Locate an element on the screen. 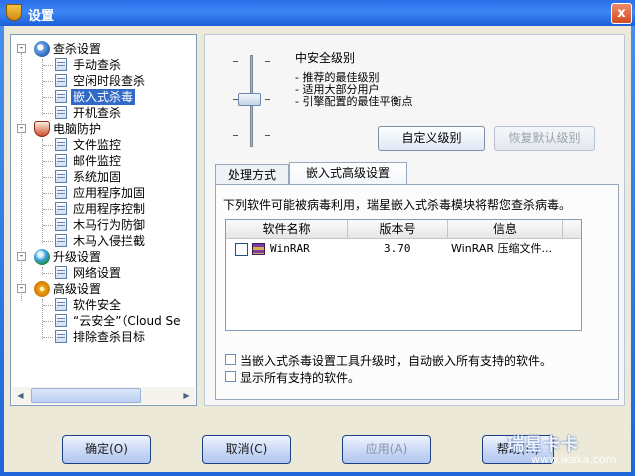  tree-item-cloud-security: “云安全”（Cloud Se is located at coordinates (103, 321).